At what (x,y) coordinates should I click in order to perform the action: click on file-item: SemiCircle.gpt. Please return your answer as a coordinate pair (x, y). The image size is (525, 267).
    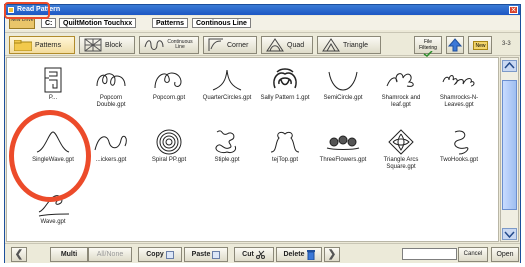
    Looking at the image, I should click on (343, 92).